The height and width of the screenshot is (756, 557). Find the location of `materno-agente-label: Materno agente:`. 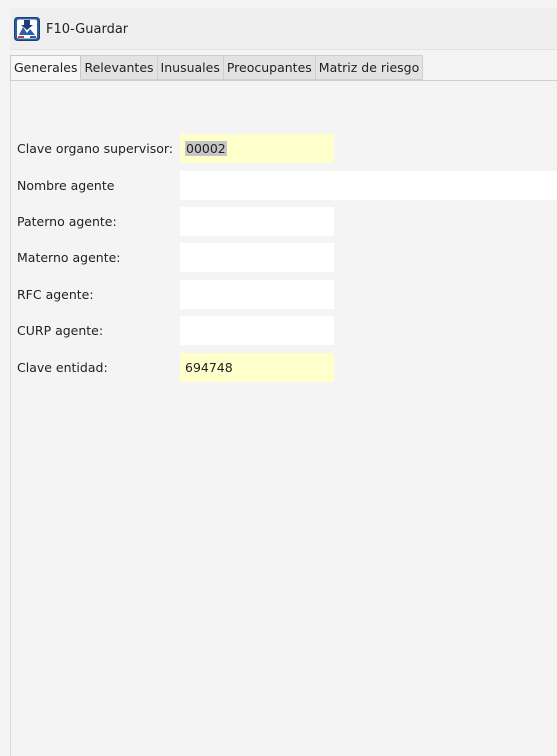

materno-agente-label: Materno agente: is located at coordinates (69, 257).